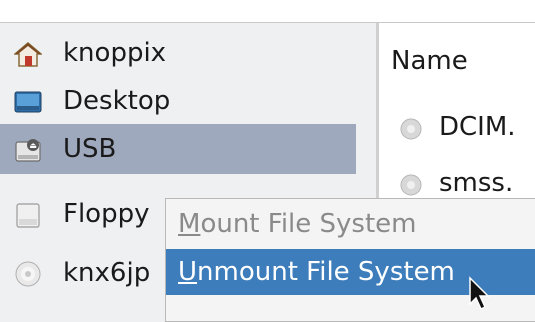  I want to click on mnemonic-letter: M, so click(189, 224).